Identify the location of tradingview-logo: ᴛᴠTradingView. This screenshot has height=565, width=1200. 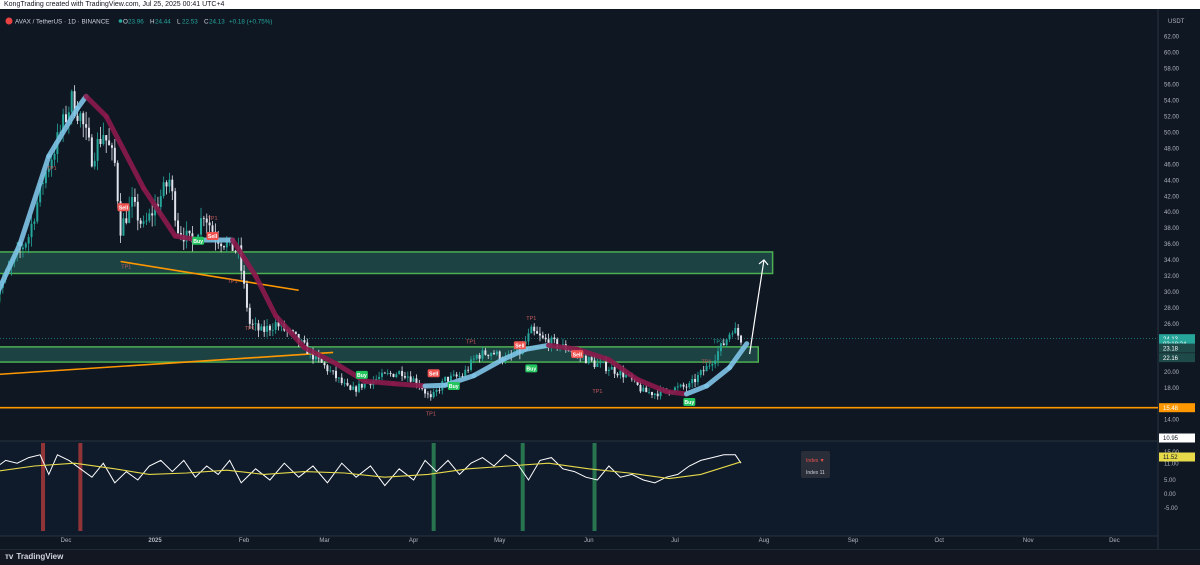
(34, 557).